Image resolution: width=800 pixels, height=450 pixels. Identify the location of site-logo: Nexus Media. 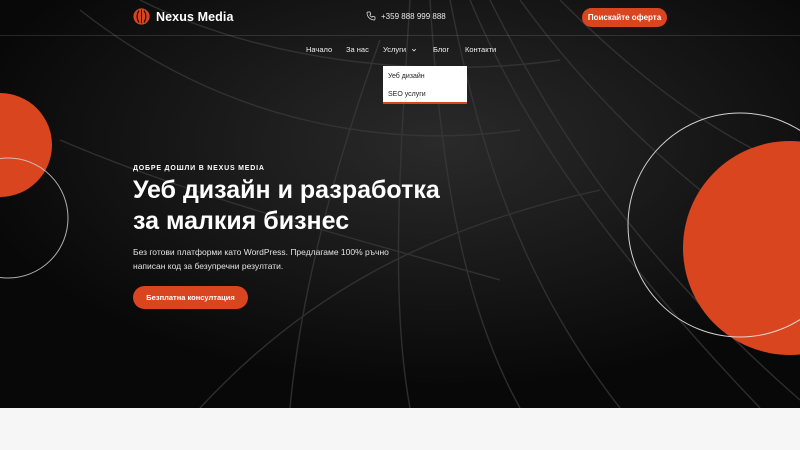
(183, 16).